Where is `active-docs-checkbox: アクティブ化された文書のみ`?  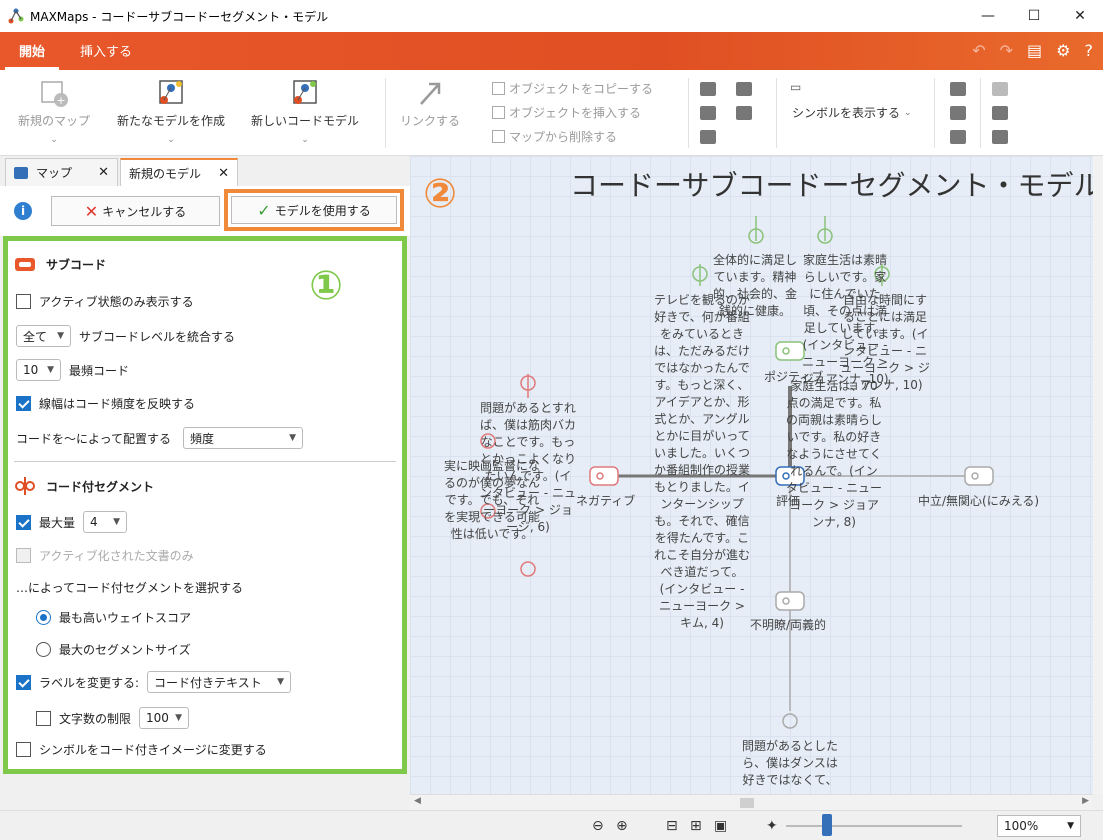 active-docs-checkbox: アクティブ化された文書のみ is located at coordinates (105, 555).